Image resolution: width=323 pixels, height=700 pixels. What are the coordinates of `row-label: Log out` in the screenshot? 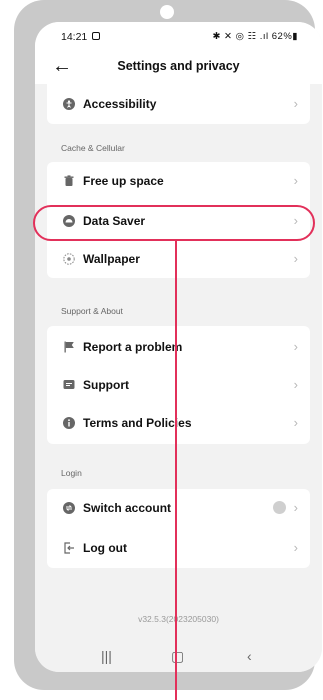 It's located at (105, 548).